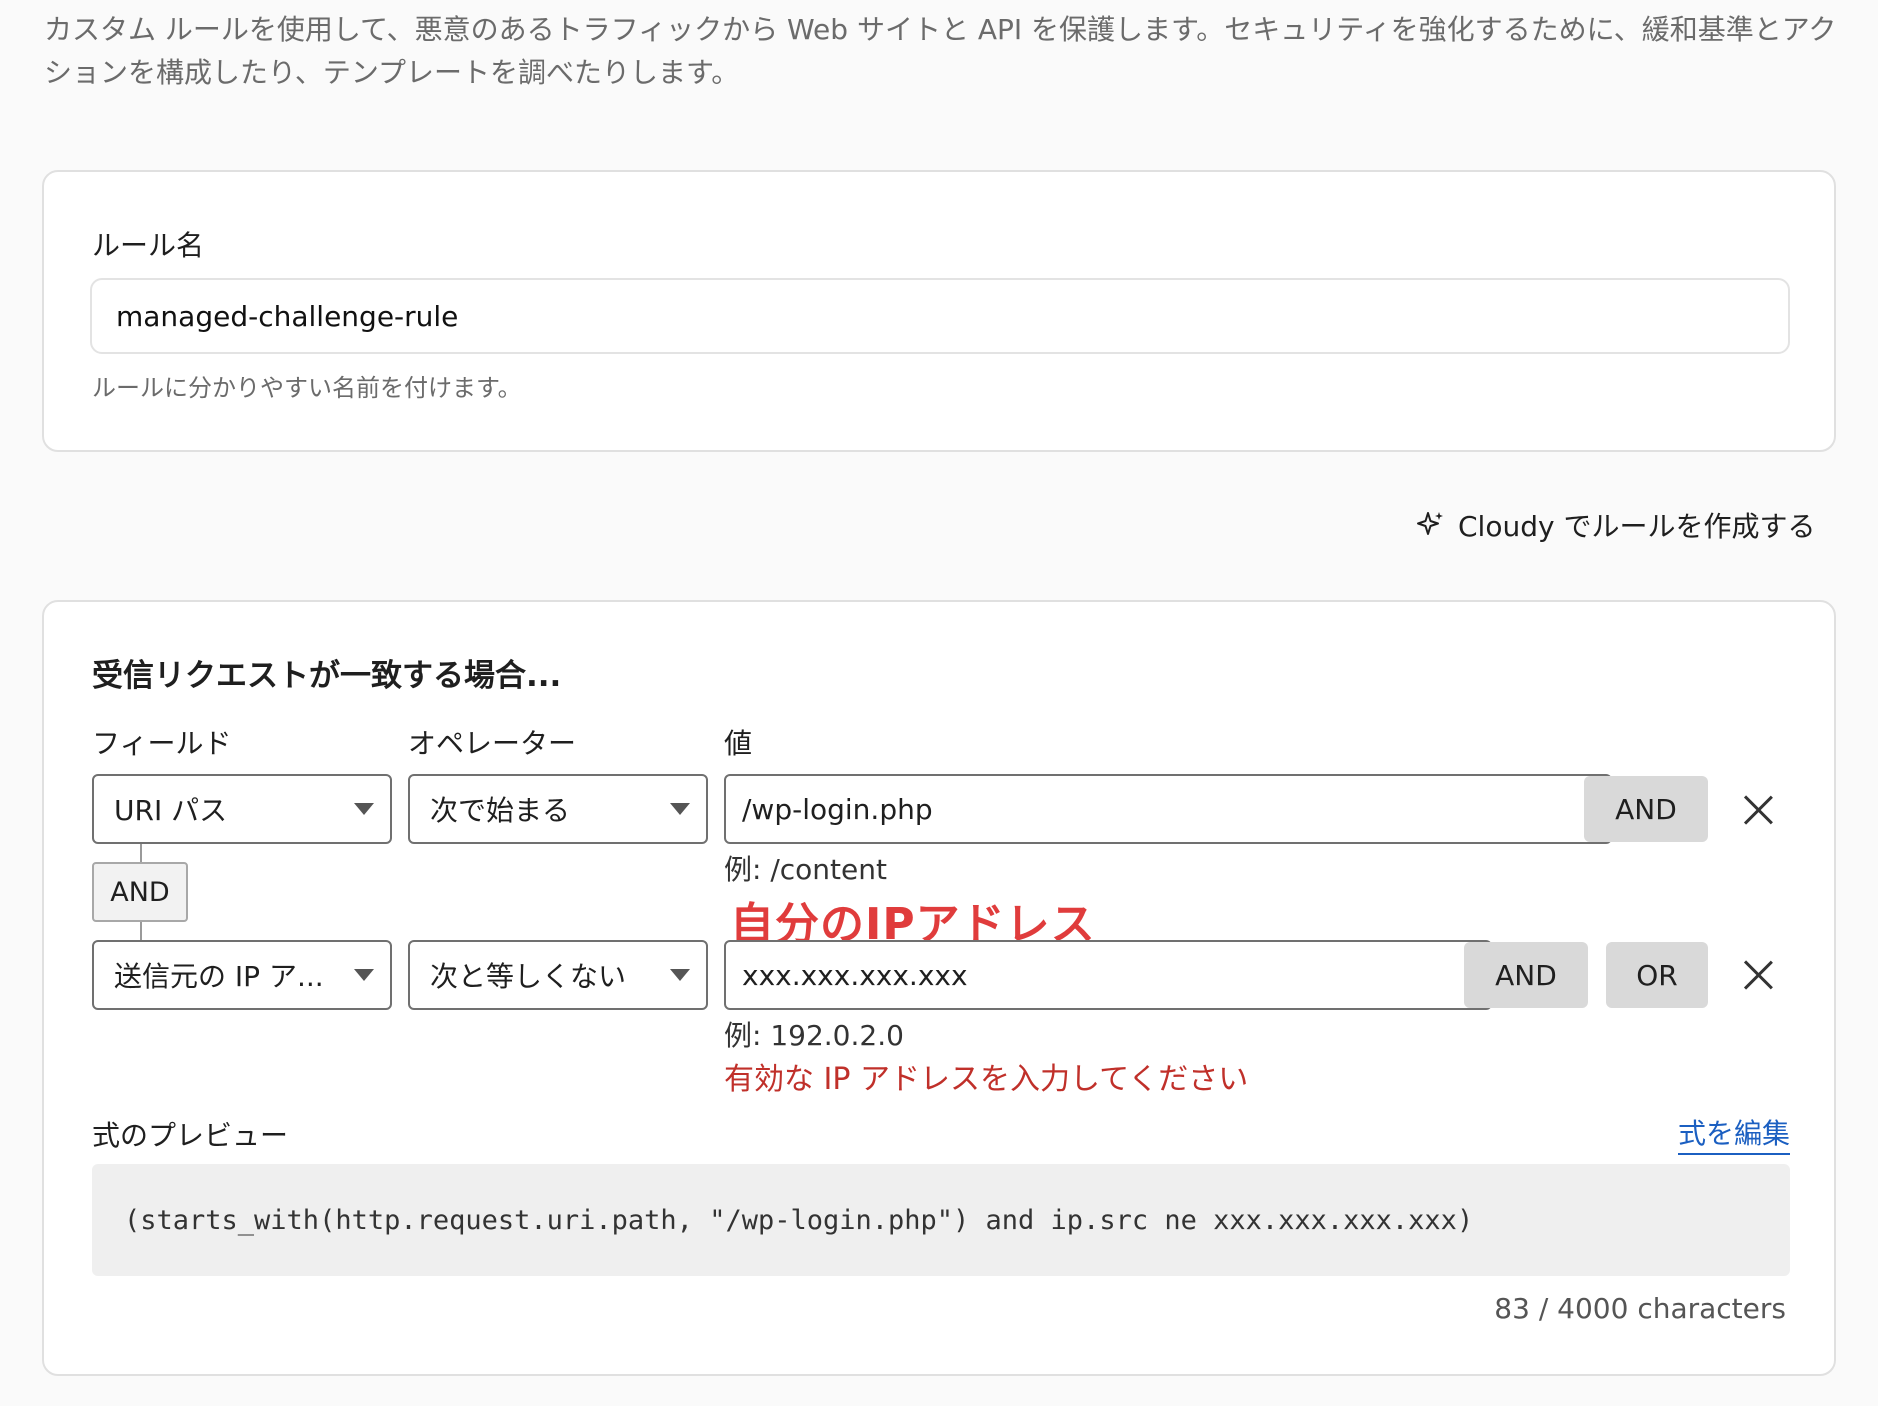 This screenshot has height=1406, width=1878. Describe the element at coordinates (148, 245) in the screenshot. I see `rule-name-label: ルール名` at that location.